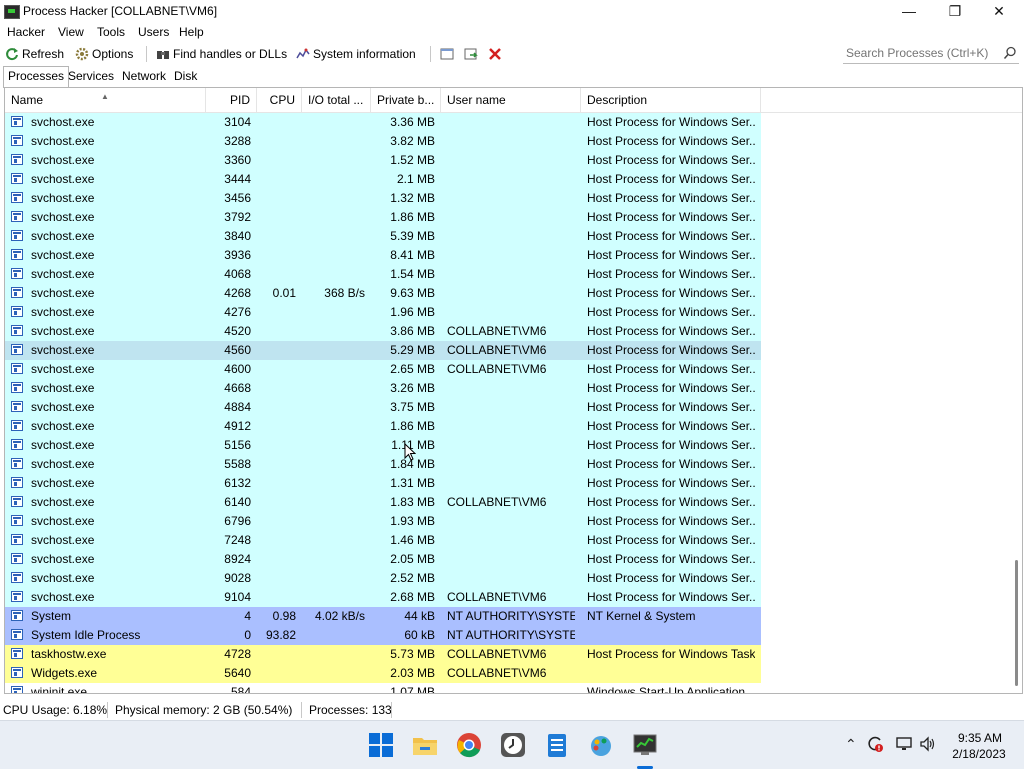 The image size is (1024, 769). Describe the element at coordinates (921, 53) in the screenshot. I see `search-input` at that location.